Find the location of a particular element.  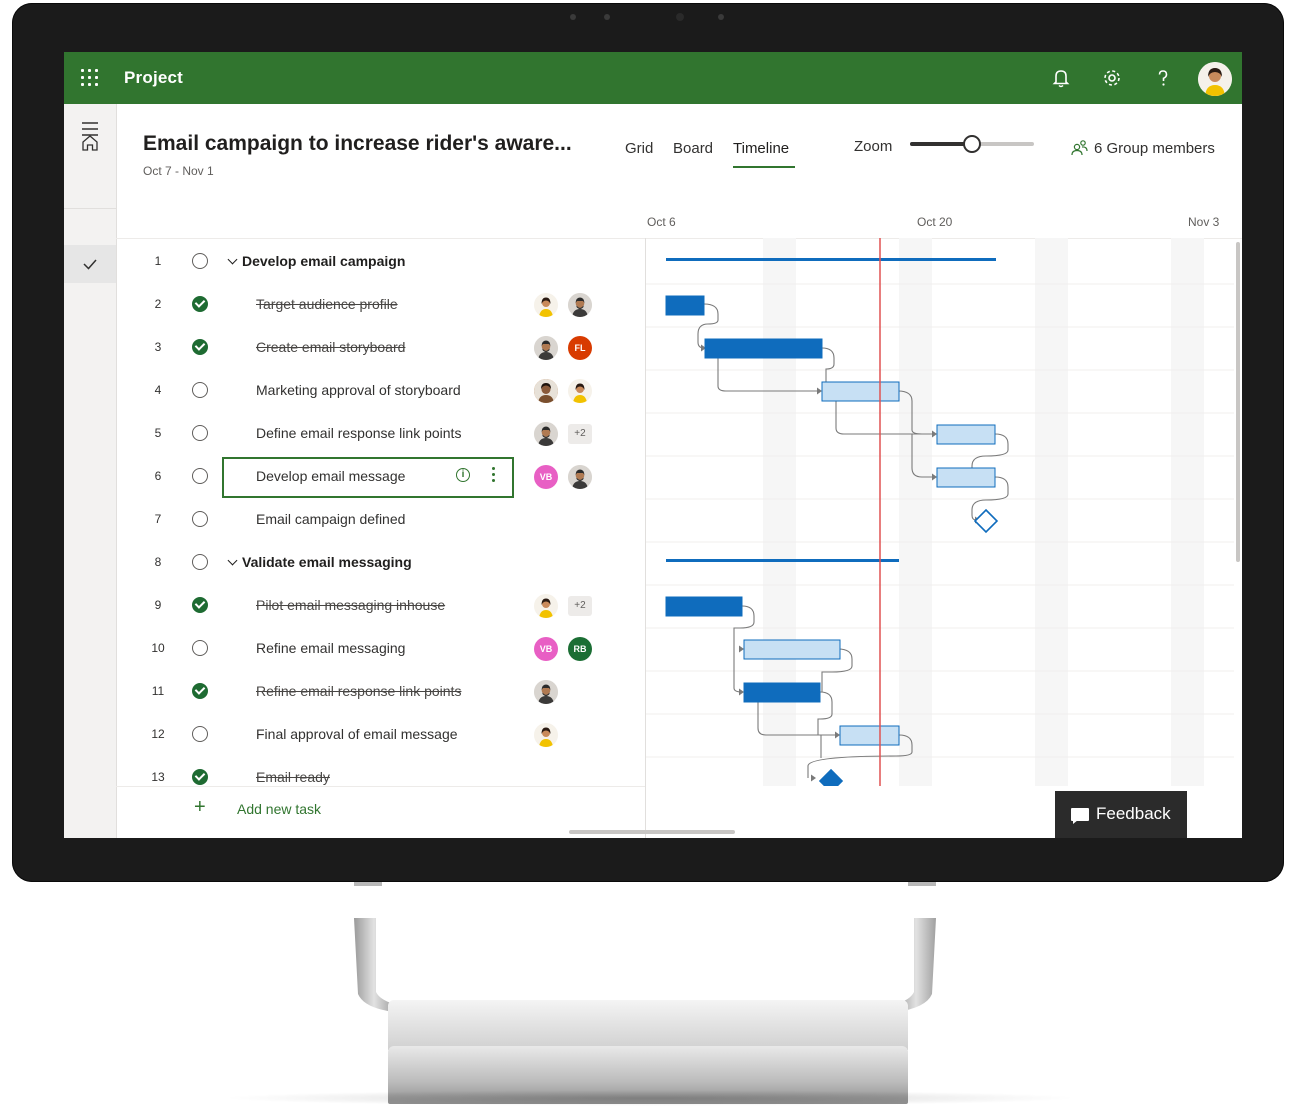

task-row: 11 Refine email response link points is located at coordinates (380, 692).